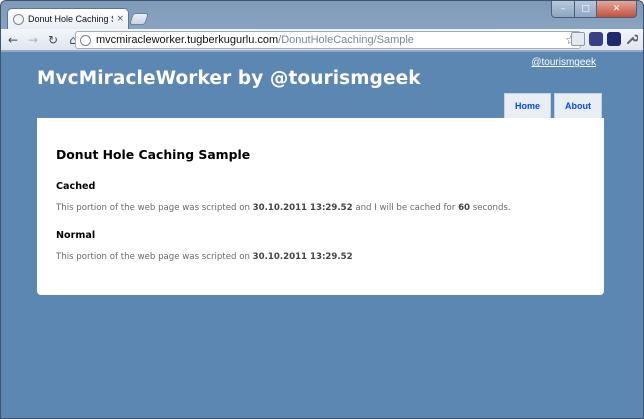 The image size is (644, 419). I want to click on close-tab-icon: ×, so click(120, 19).